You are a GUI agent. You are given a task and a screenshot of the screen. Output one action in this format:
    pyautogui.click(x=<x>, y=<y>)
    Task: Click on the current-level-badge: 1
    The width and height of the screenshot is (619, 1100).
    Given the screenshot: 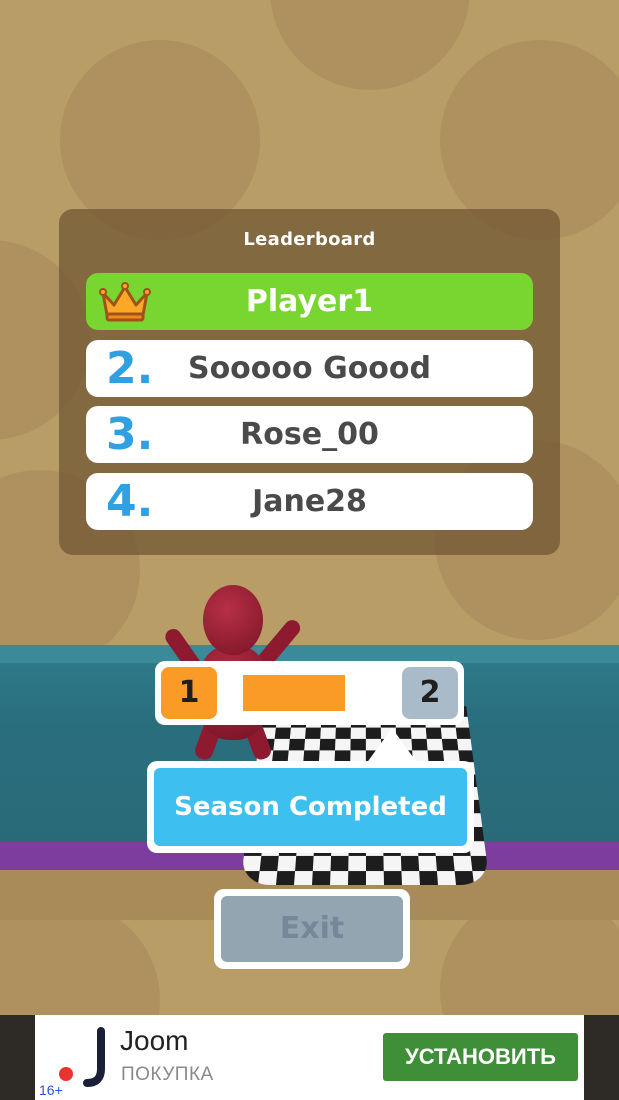 What is the action you would take?
    pyautogui.click(x=189, y=693)
    